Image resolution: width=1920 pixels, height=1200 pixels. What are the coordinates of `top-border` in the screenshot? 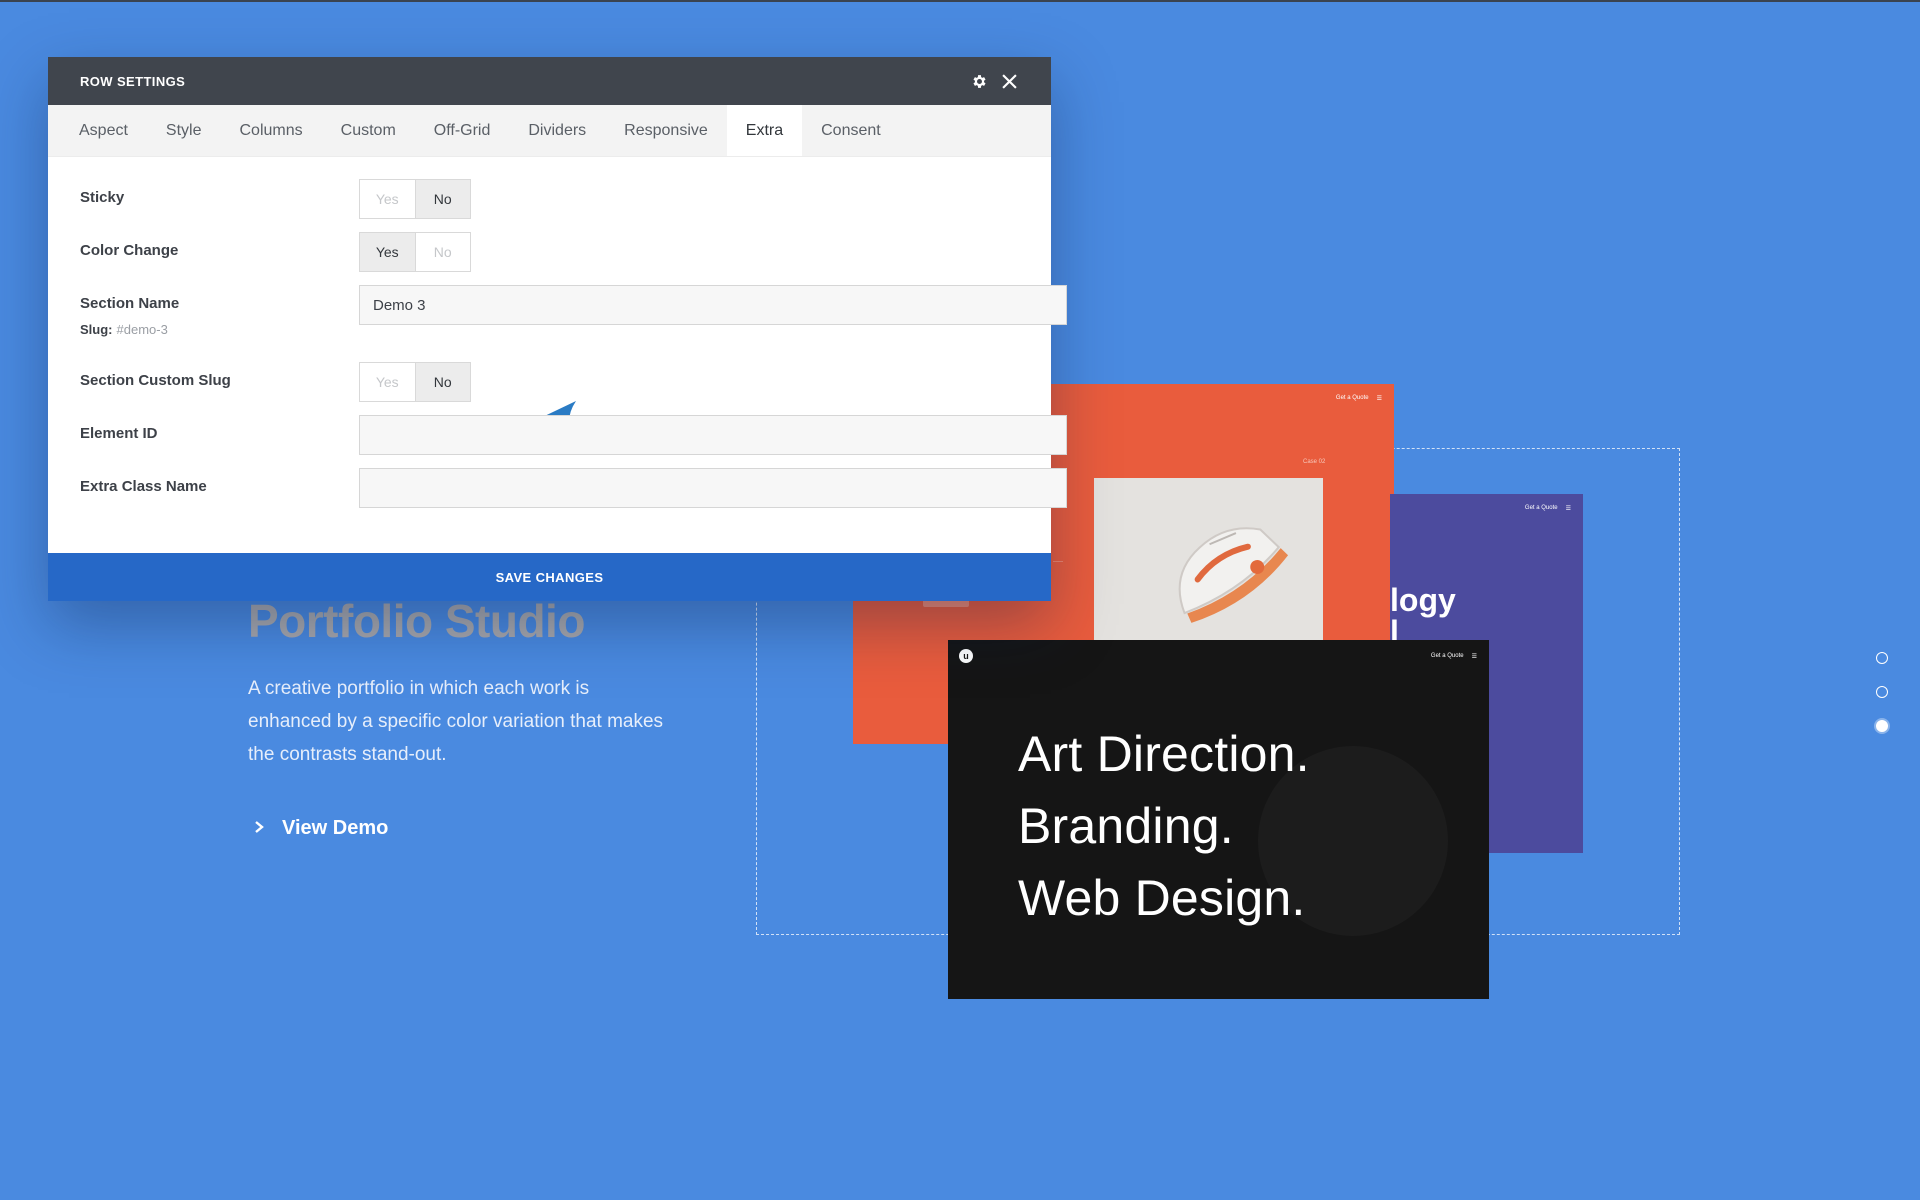 It's located at (960, 1).